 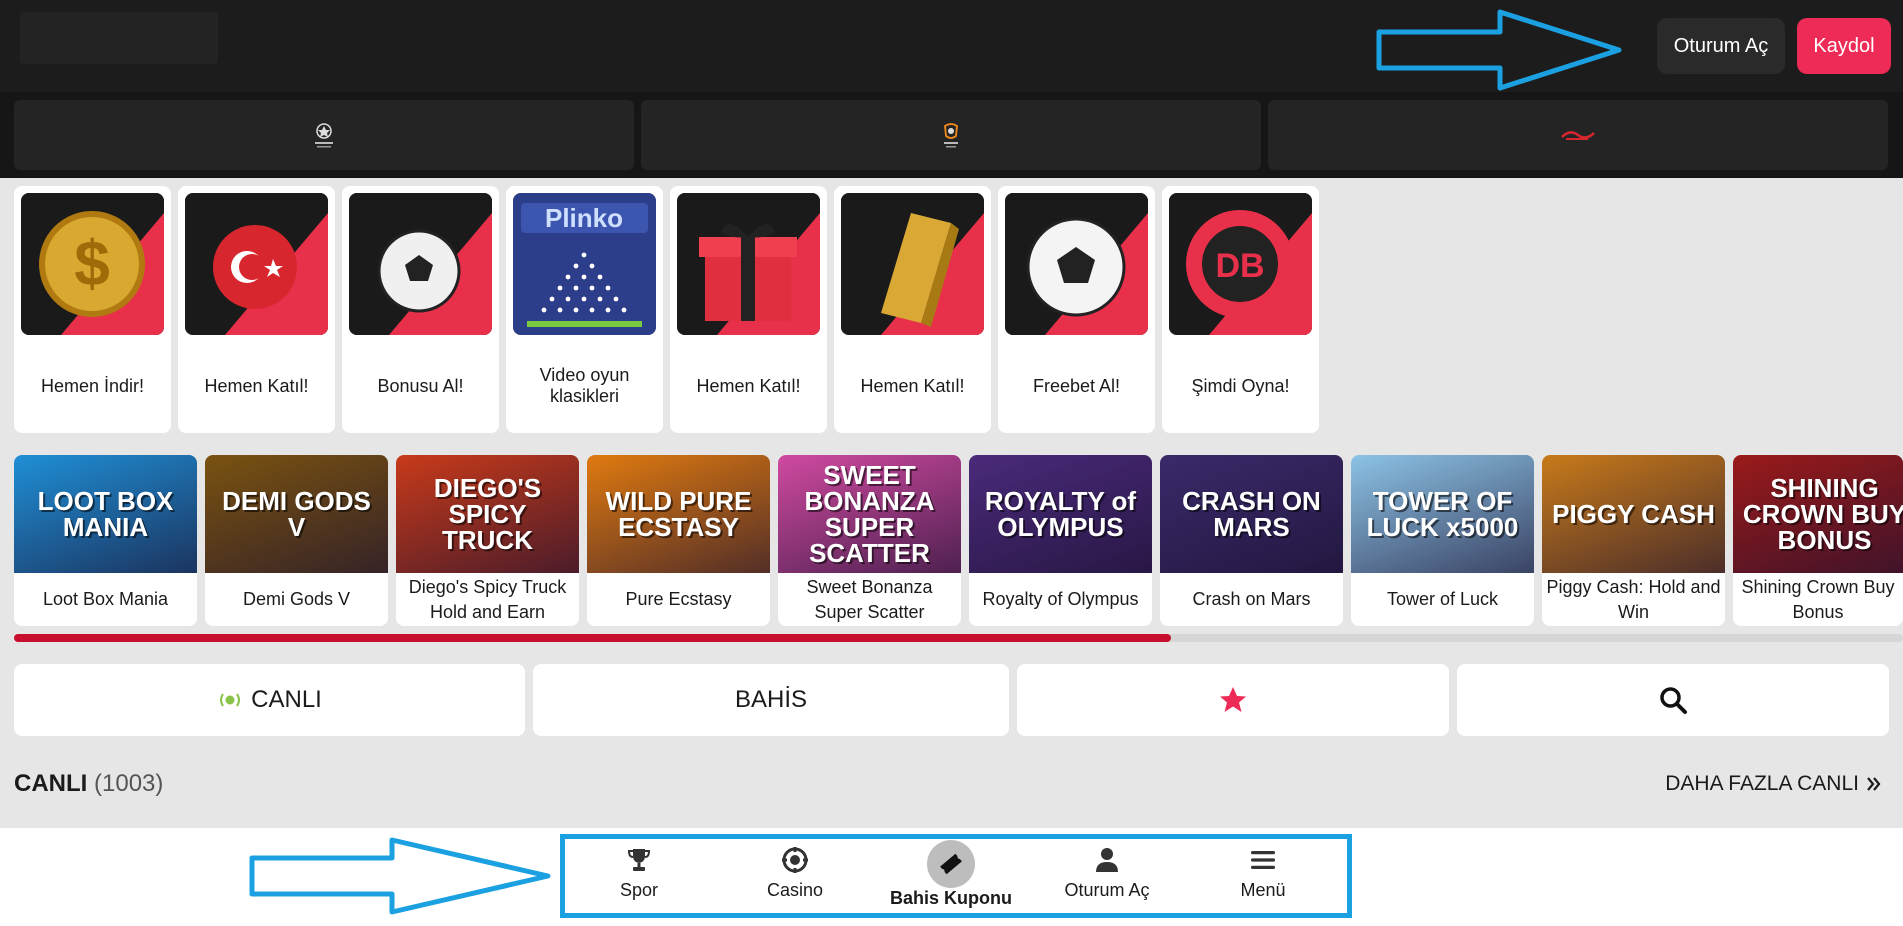 What do you see at coordinates (1721, 46) in the screenshot?
I see `login-button: Oturum Aç` at bounding box center [1721, 46].